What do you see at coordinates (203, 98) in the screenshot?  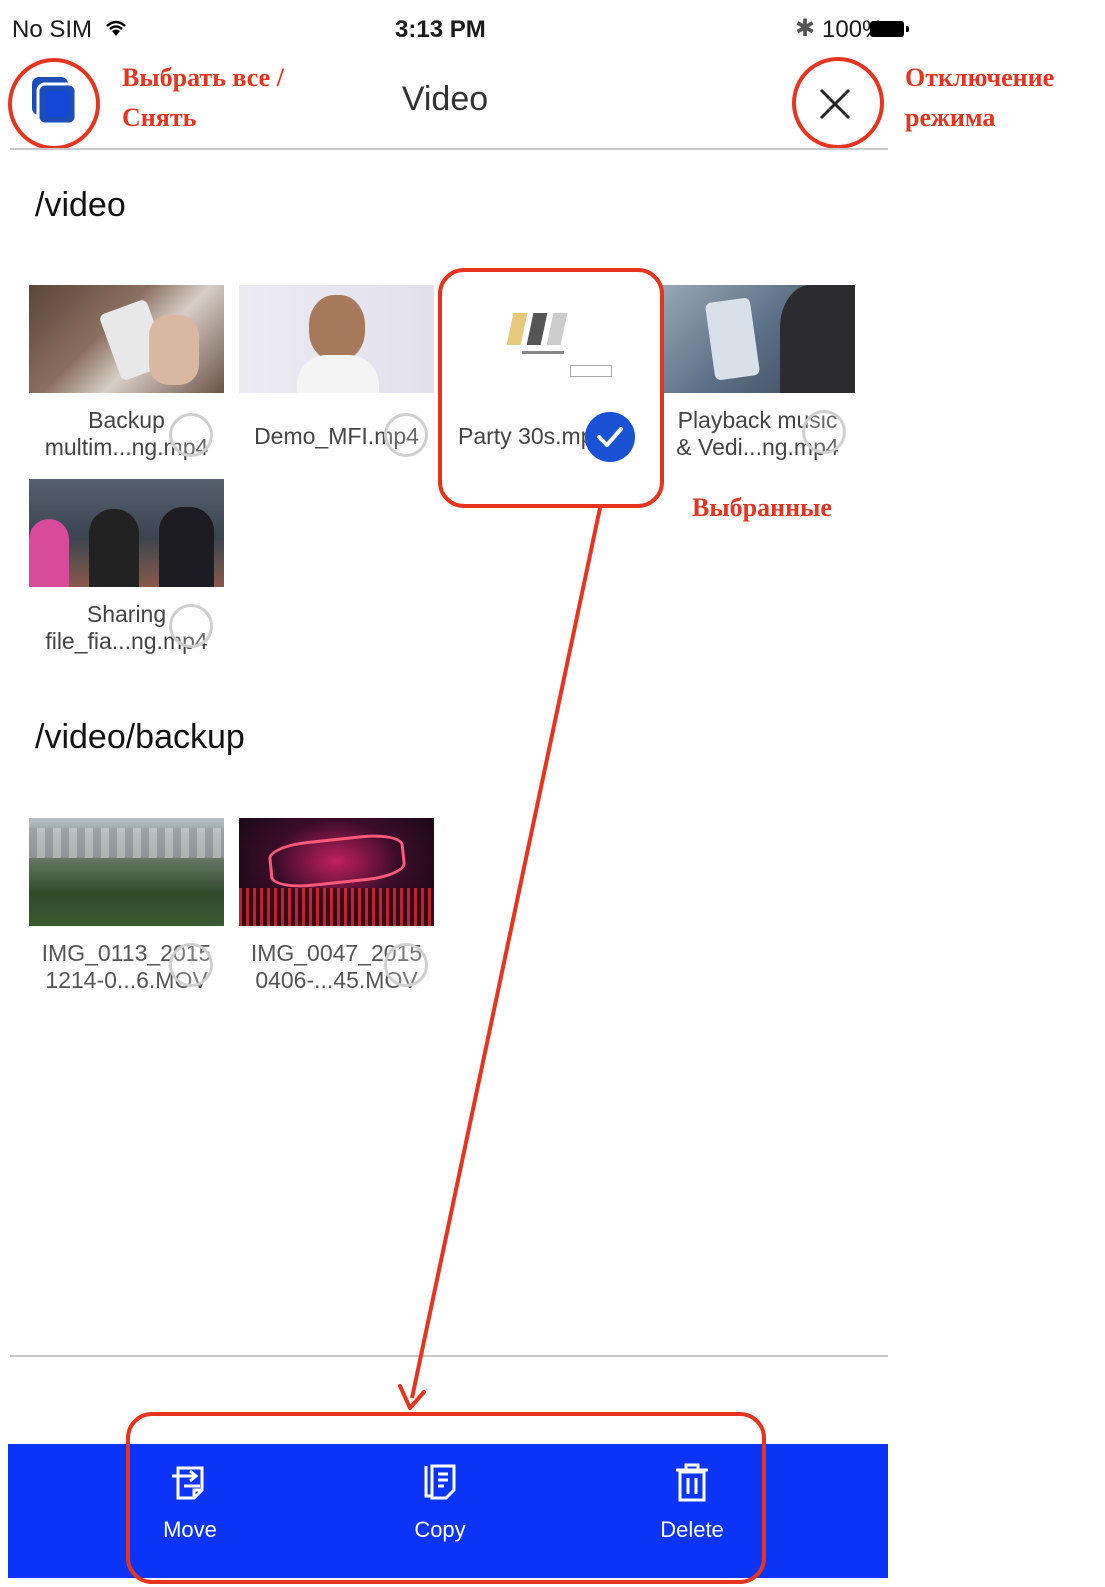 I see `annotation-select-all: Выбрать все / Снять` at bounding box center [203, 98].